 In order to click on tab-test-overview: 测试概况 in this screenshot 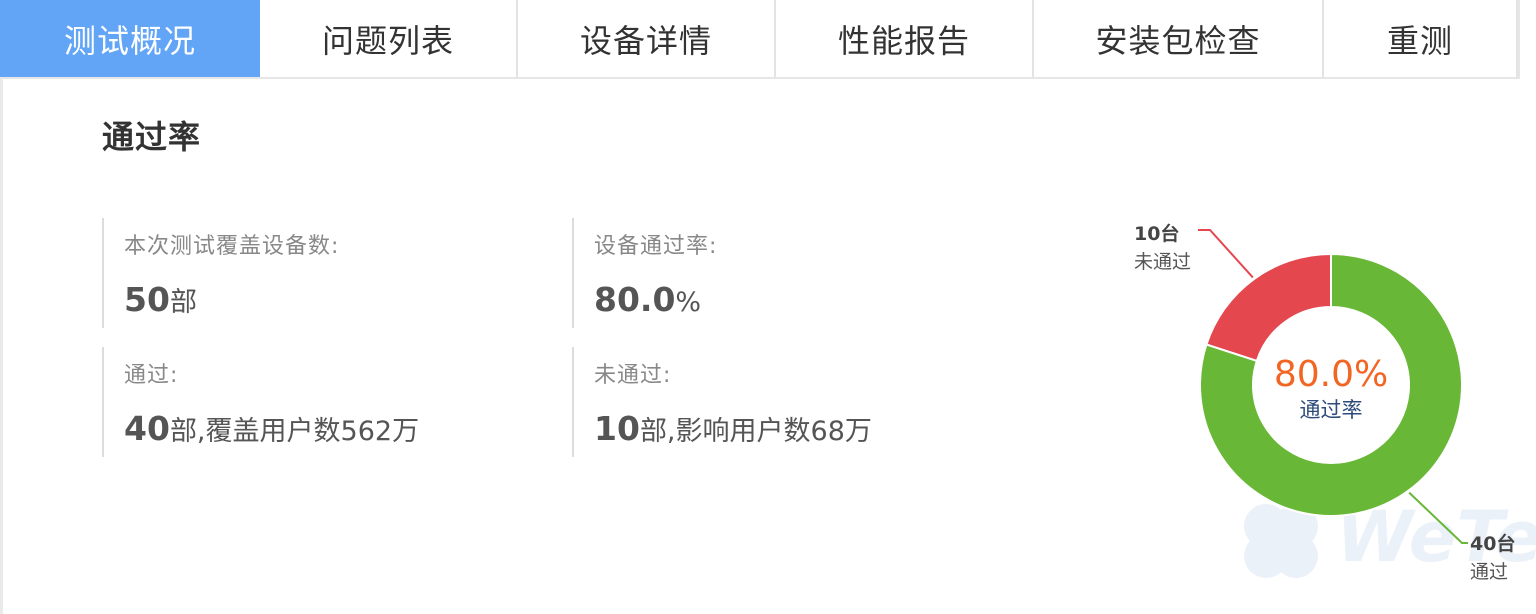, I will do `click(130, 38)`.